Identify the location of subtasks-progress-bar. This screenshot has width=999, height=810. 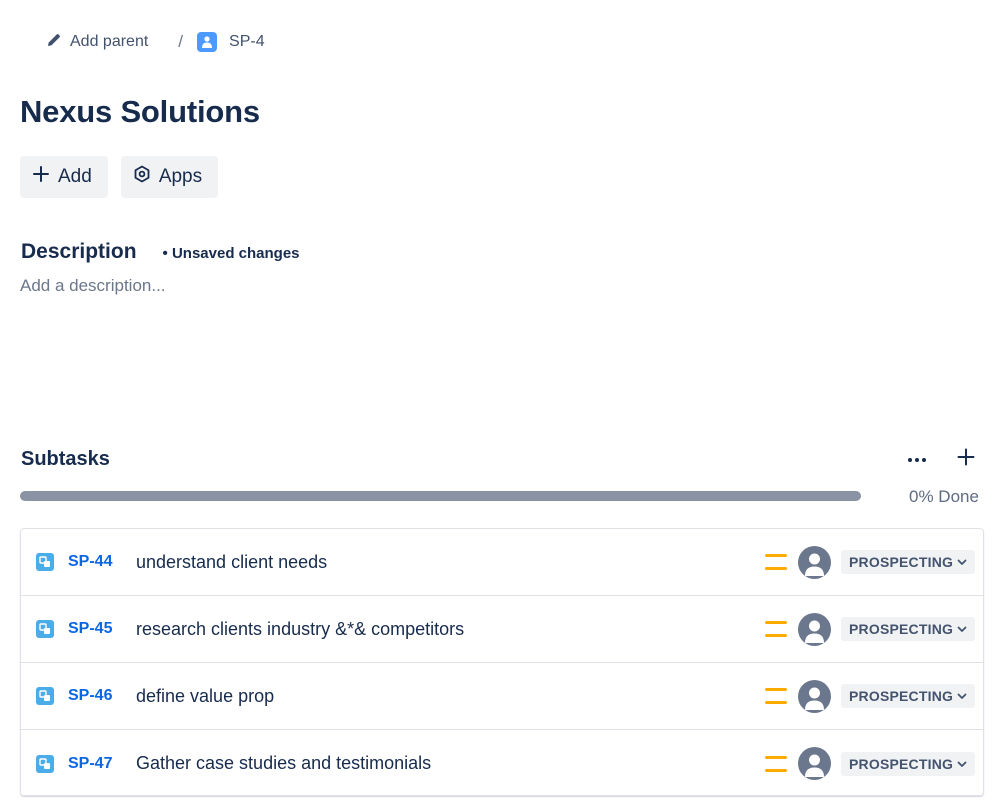
(440, 496).